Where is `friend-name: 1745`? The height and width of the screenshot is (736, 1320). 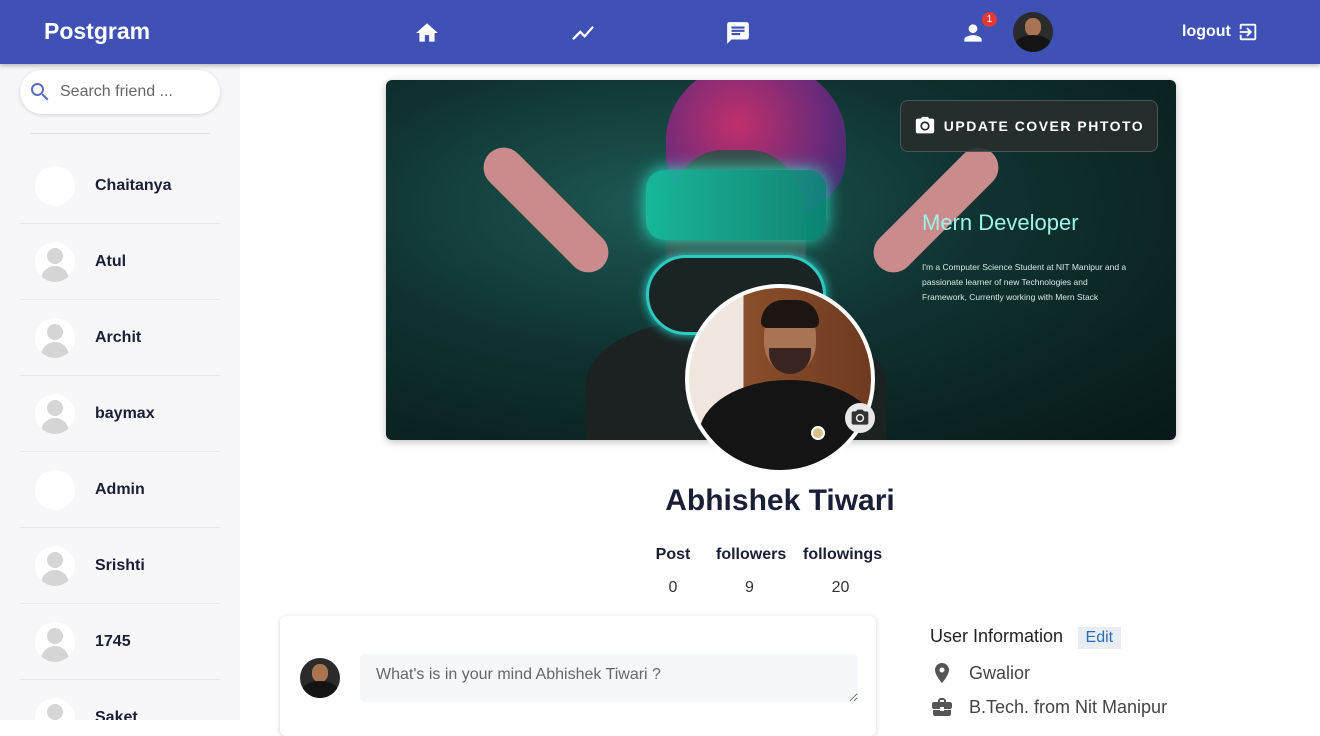
friend-name: 1745 is located at coordinates (113, 641).